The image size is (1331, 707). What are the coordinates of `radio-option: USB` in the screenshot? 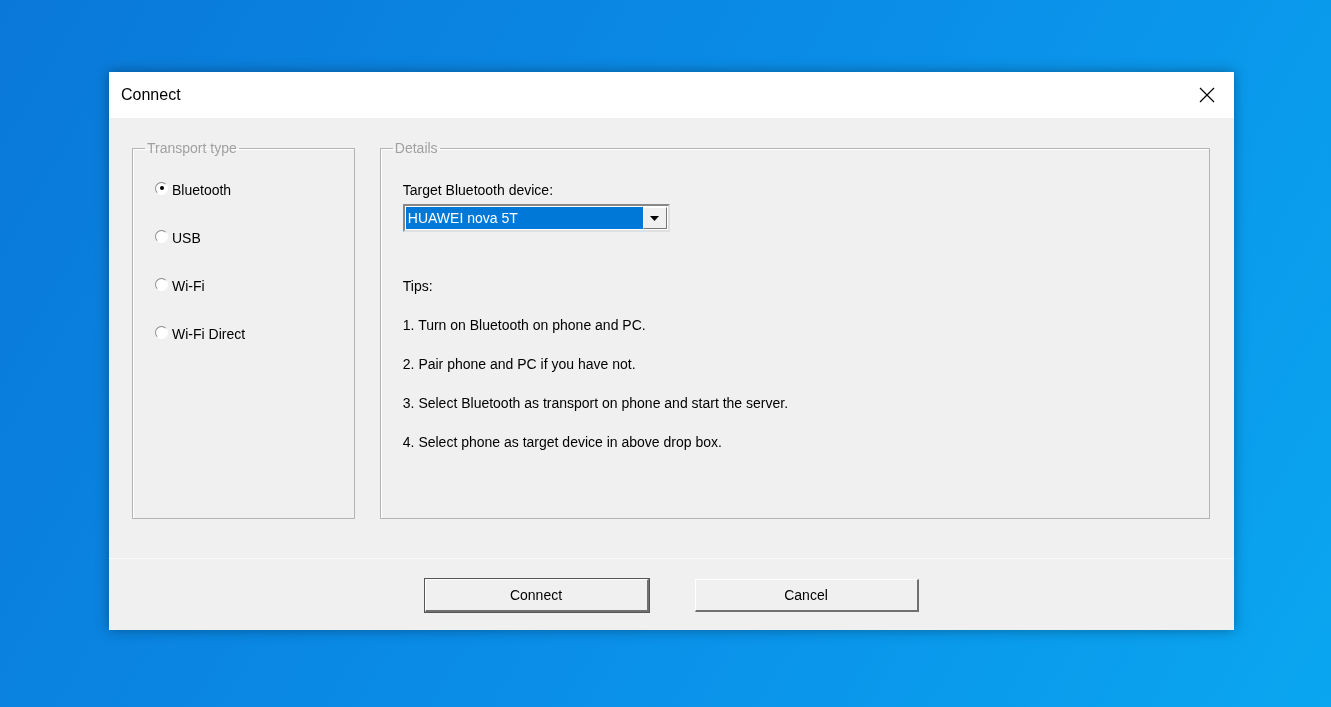 It's located at (246, 238).